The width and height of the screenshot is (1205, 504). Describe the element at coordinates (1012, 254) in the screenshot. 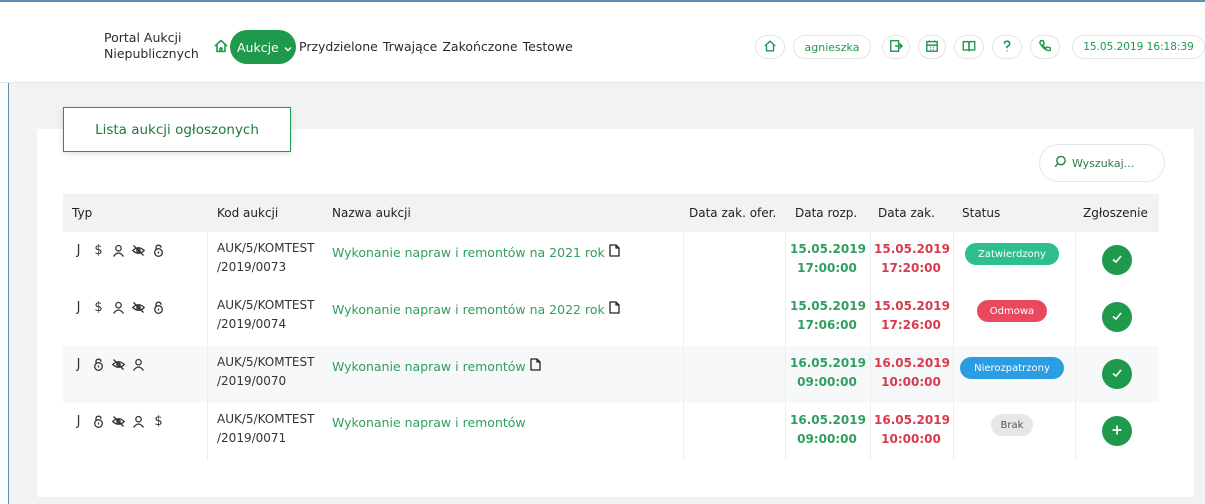

I see `status-badge: Zatwierdzony` at that location.